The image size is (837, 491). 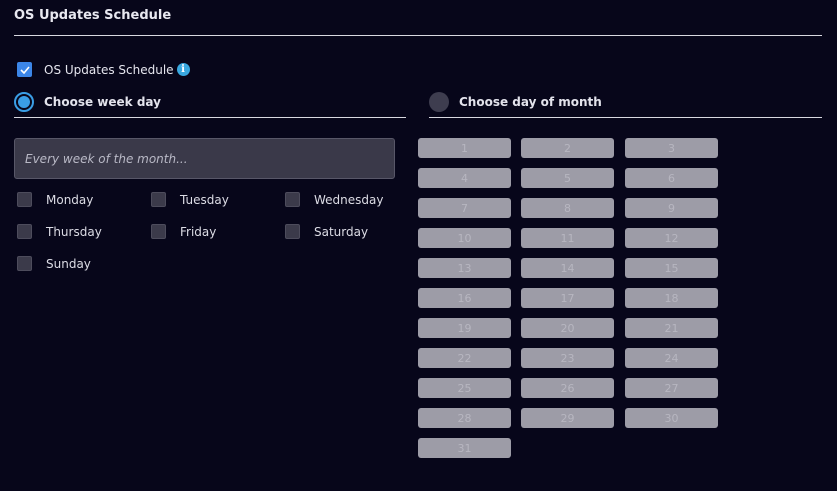 I want to click on month-day-button: 11, so click(x=567, y=238).